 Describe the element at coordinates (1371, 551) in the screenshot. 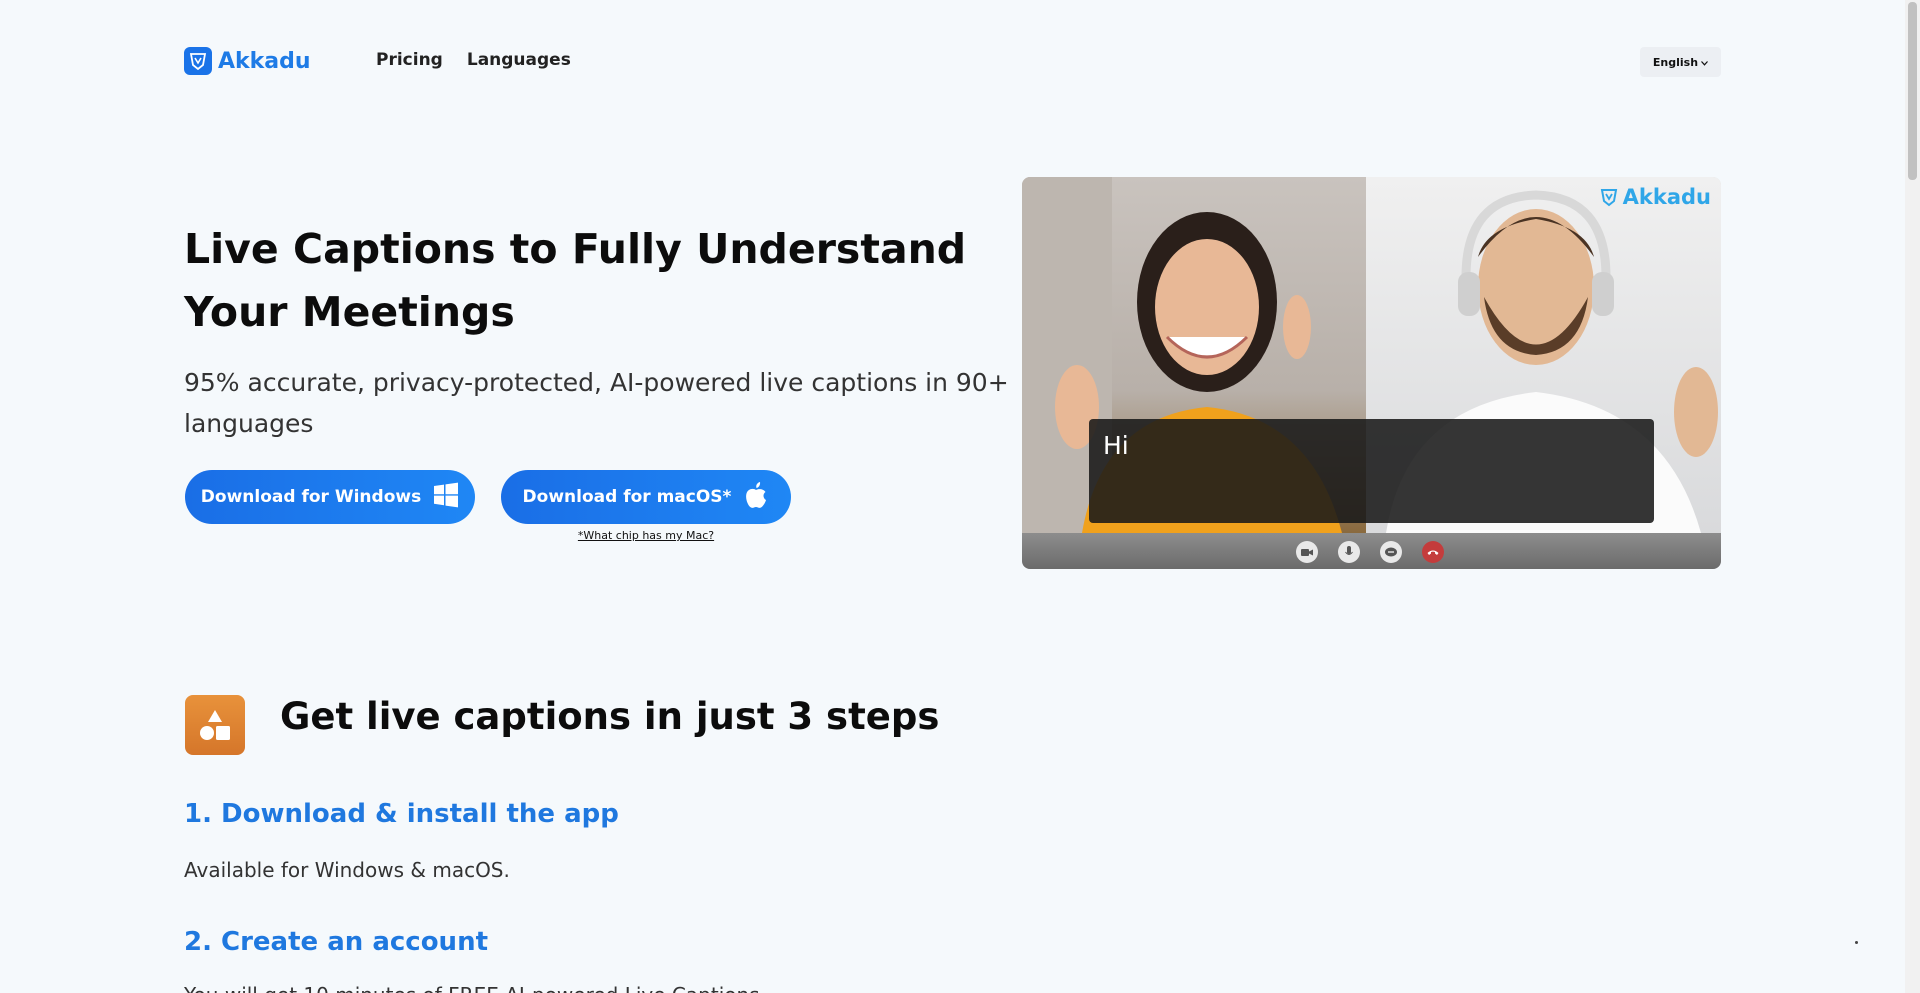

I see `call-controls-bar` at that location.